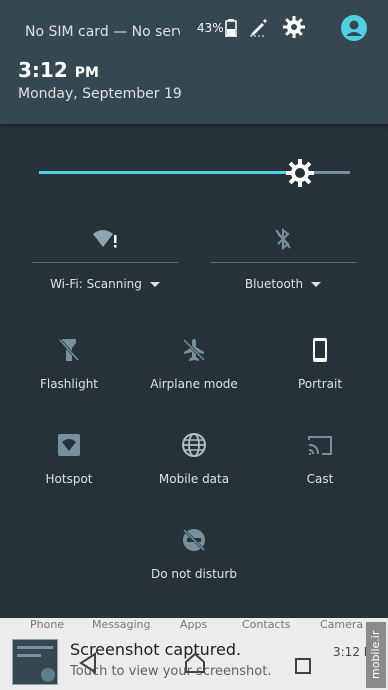  I want to click on mobile-data-label: Mobile data, so click(194, 479).